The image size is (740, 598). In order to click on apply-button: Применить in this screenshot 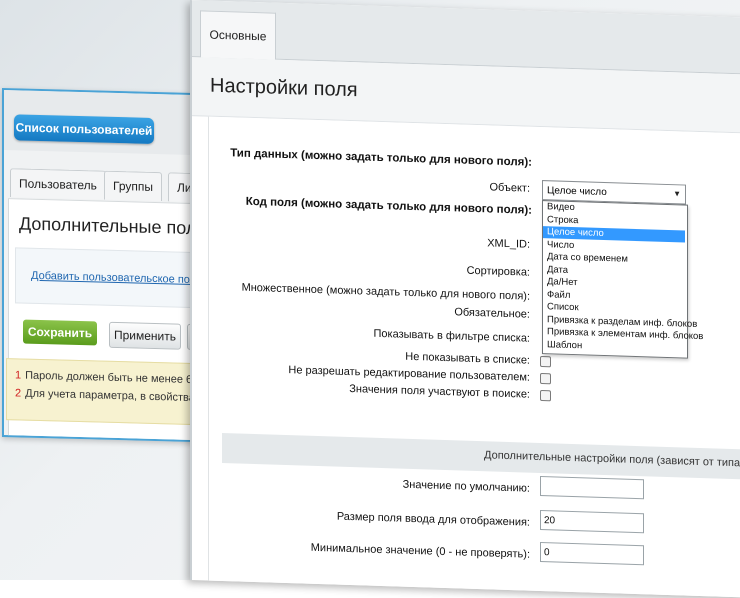, I will do `click(145, 335)`.